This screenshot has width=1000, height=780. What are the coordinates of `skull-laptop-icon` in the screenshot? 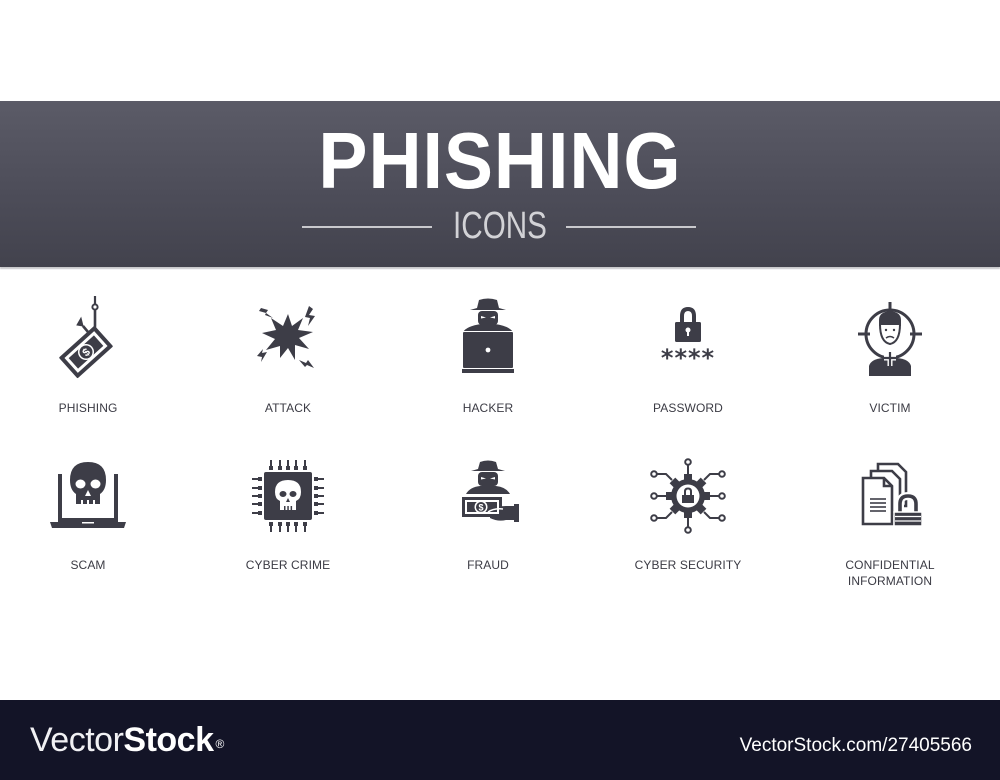 It's located at (88, 495).